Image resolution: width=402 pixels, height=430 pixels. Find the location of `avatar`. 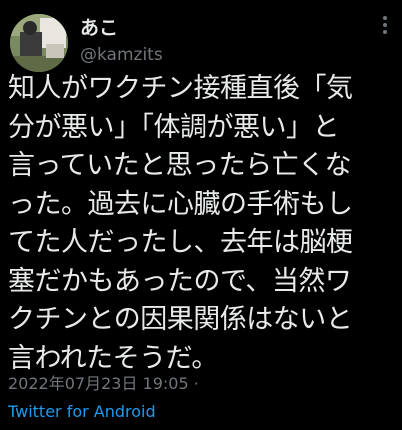

avatar is located at coordinates (39, 43).